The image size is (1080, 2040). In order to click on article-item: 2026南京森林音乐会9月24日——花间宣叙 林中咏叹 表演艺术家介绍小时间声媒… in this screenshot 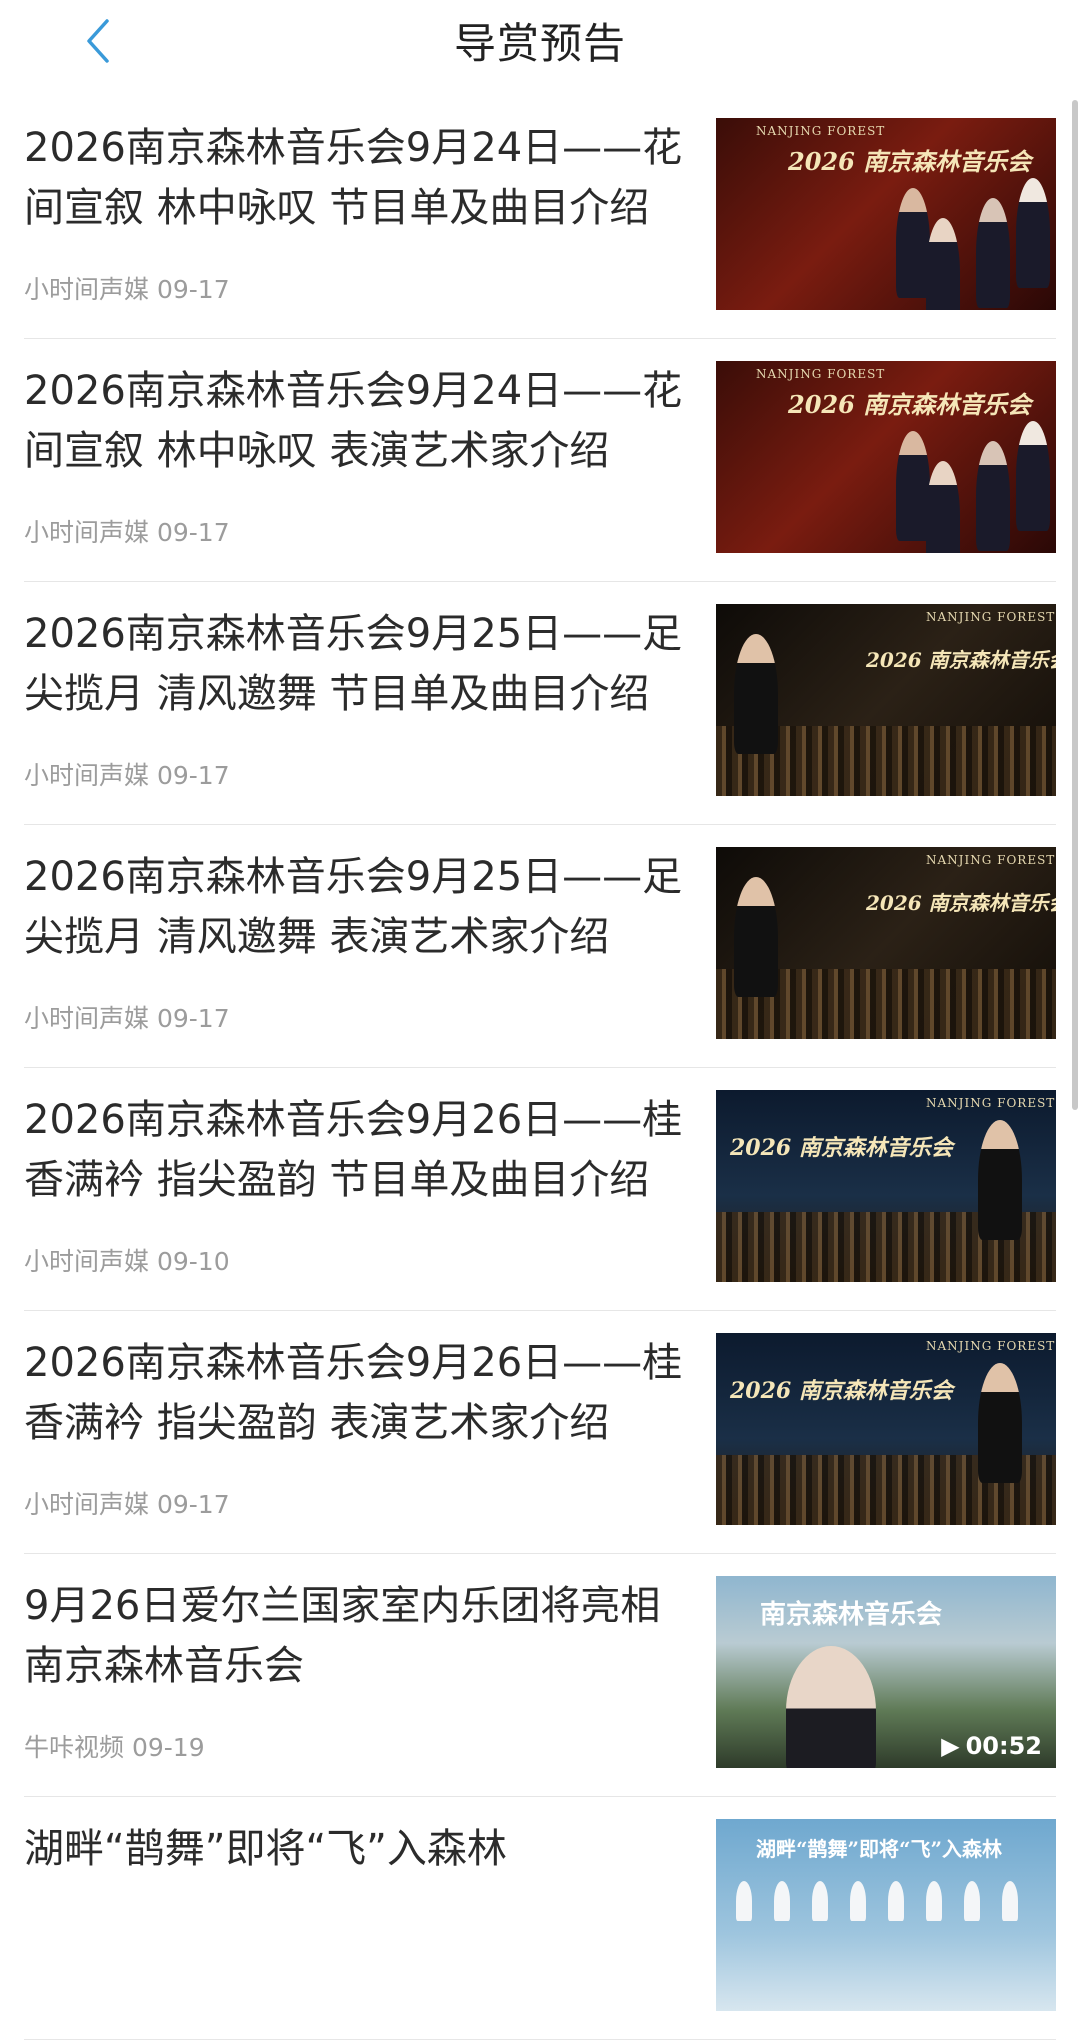, I will do `click(540, 460)`.